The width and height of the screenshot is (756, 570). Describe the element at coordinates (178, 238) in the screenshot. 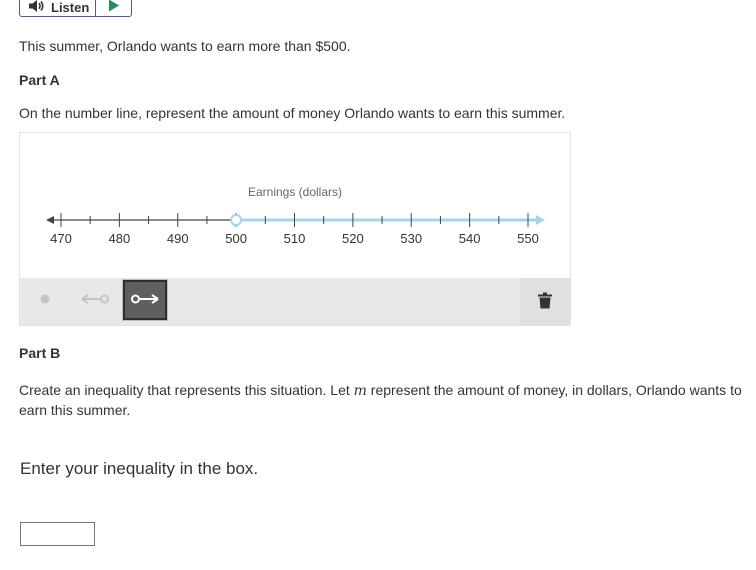

I see `tick-label: 490` at that location.